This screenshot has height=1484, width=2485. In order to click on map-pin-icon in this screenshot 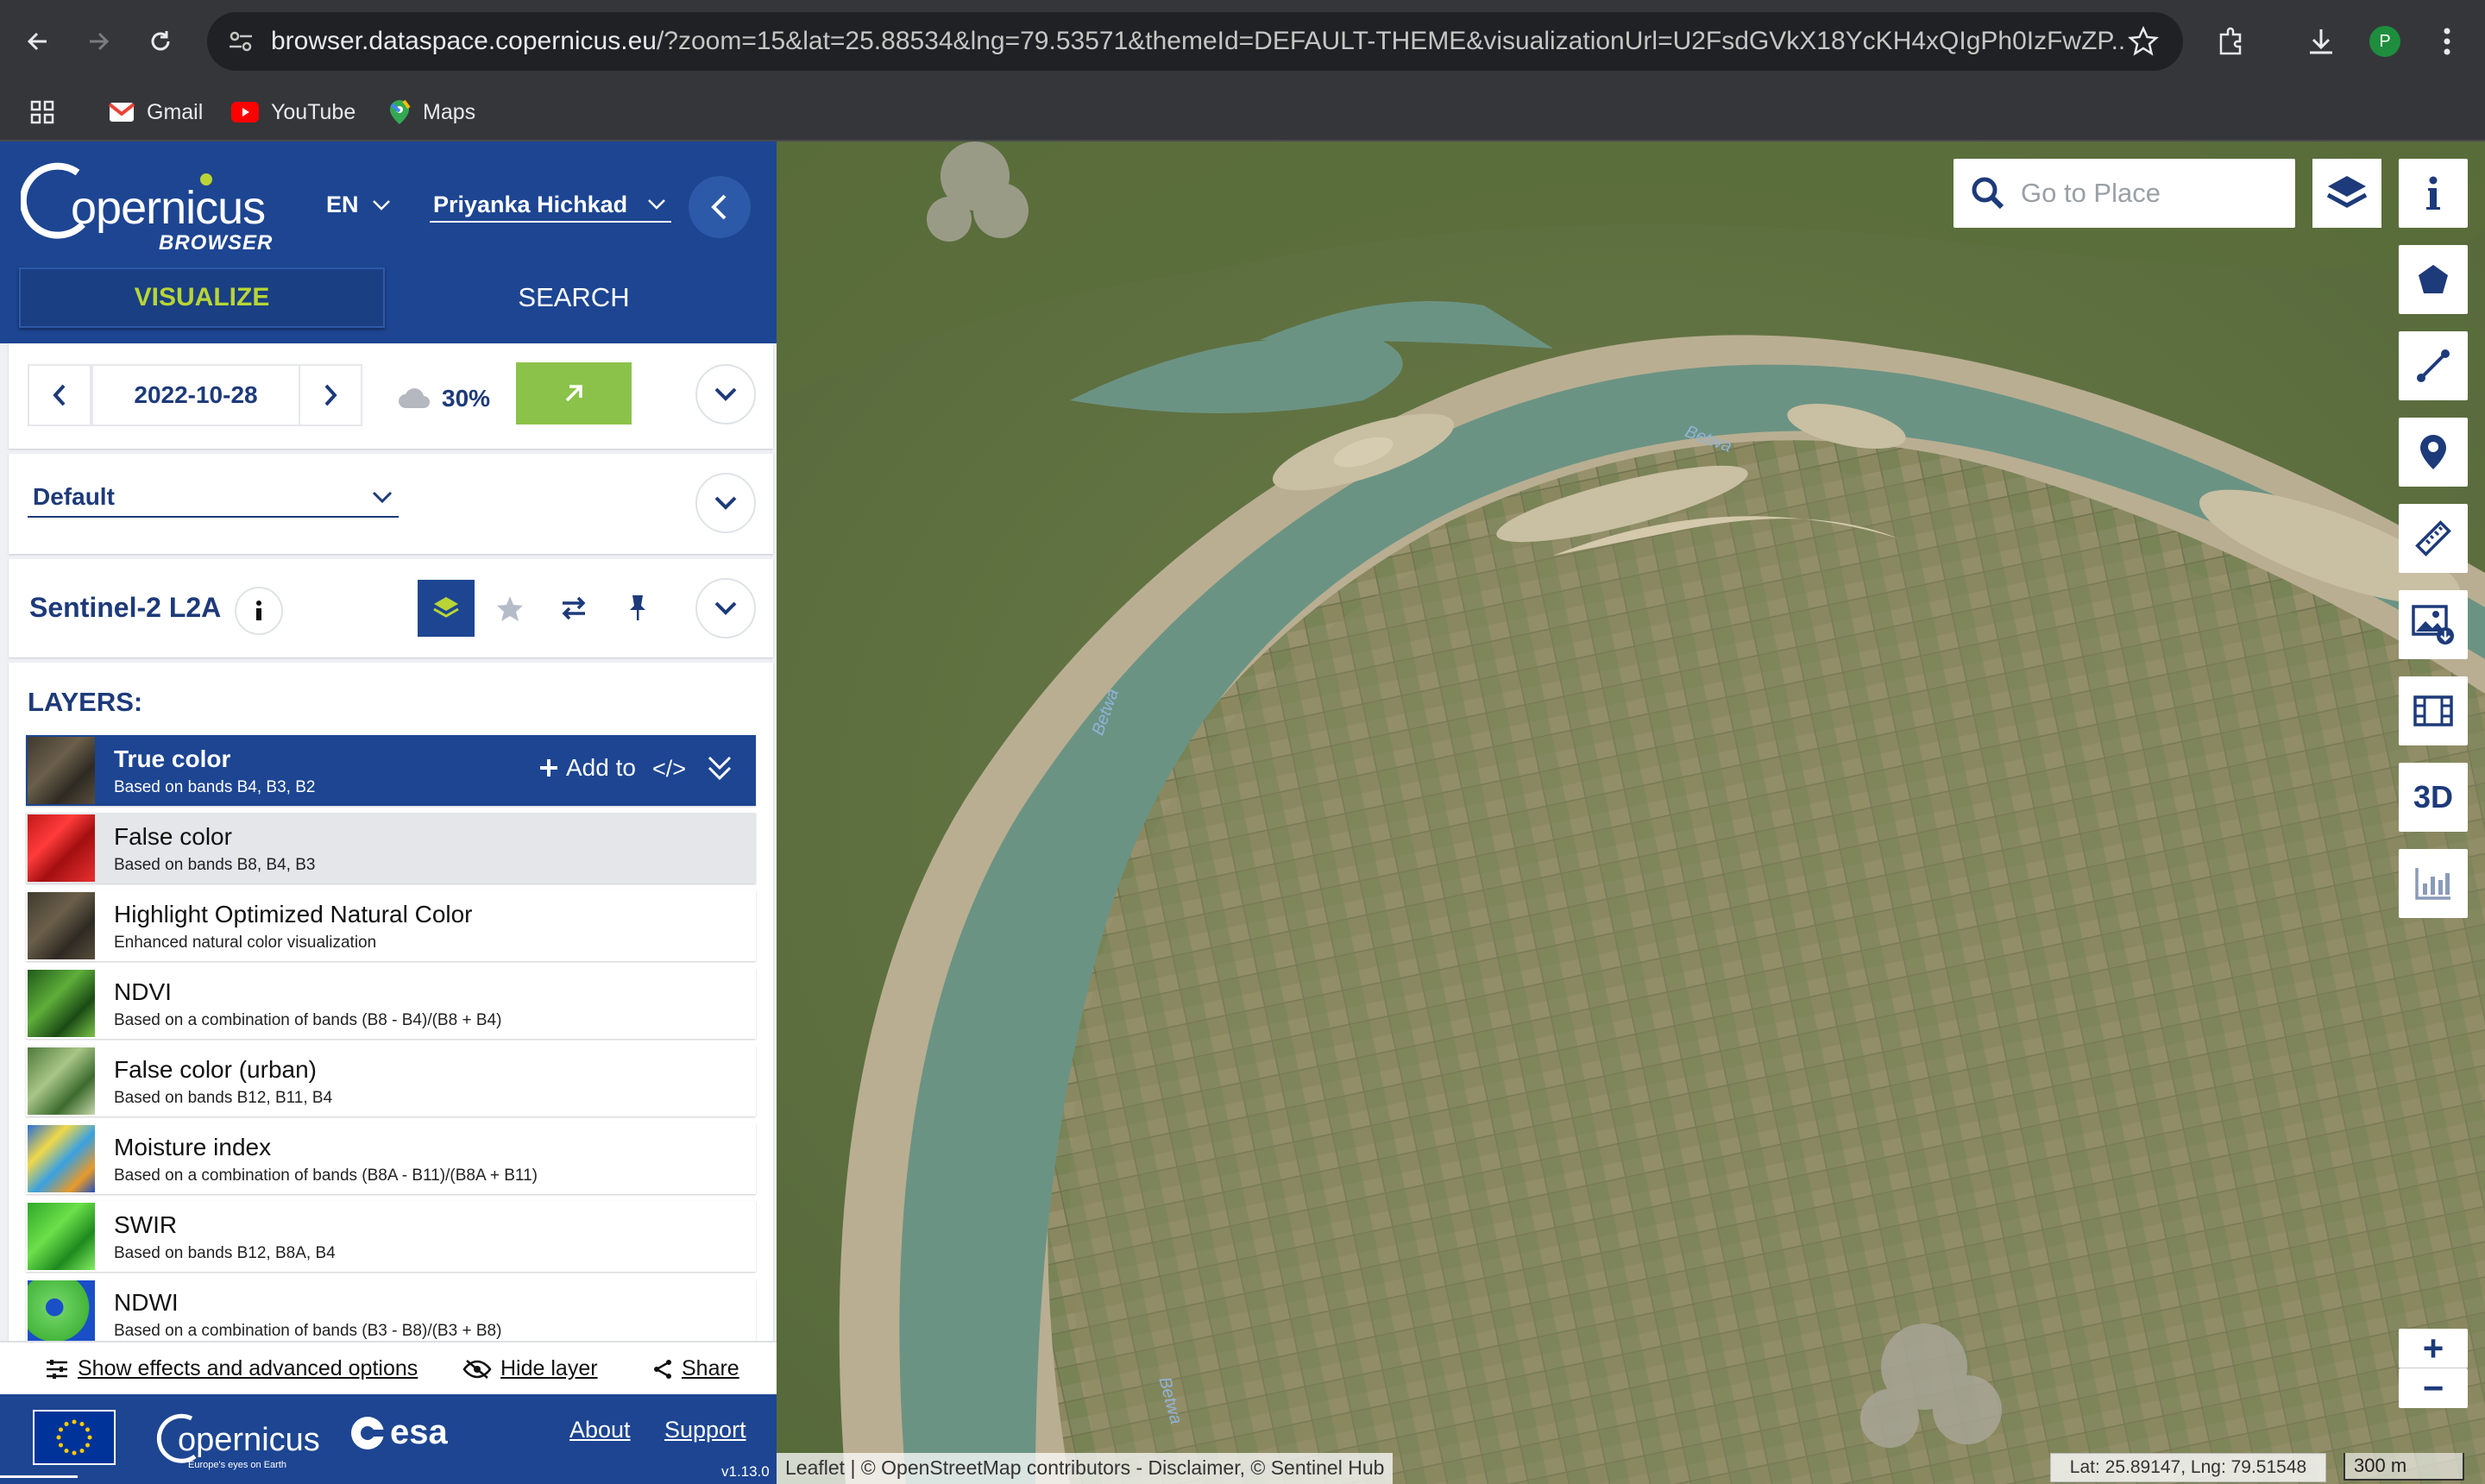, I will do `click(2433, 452)`.